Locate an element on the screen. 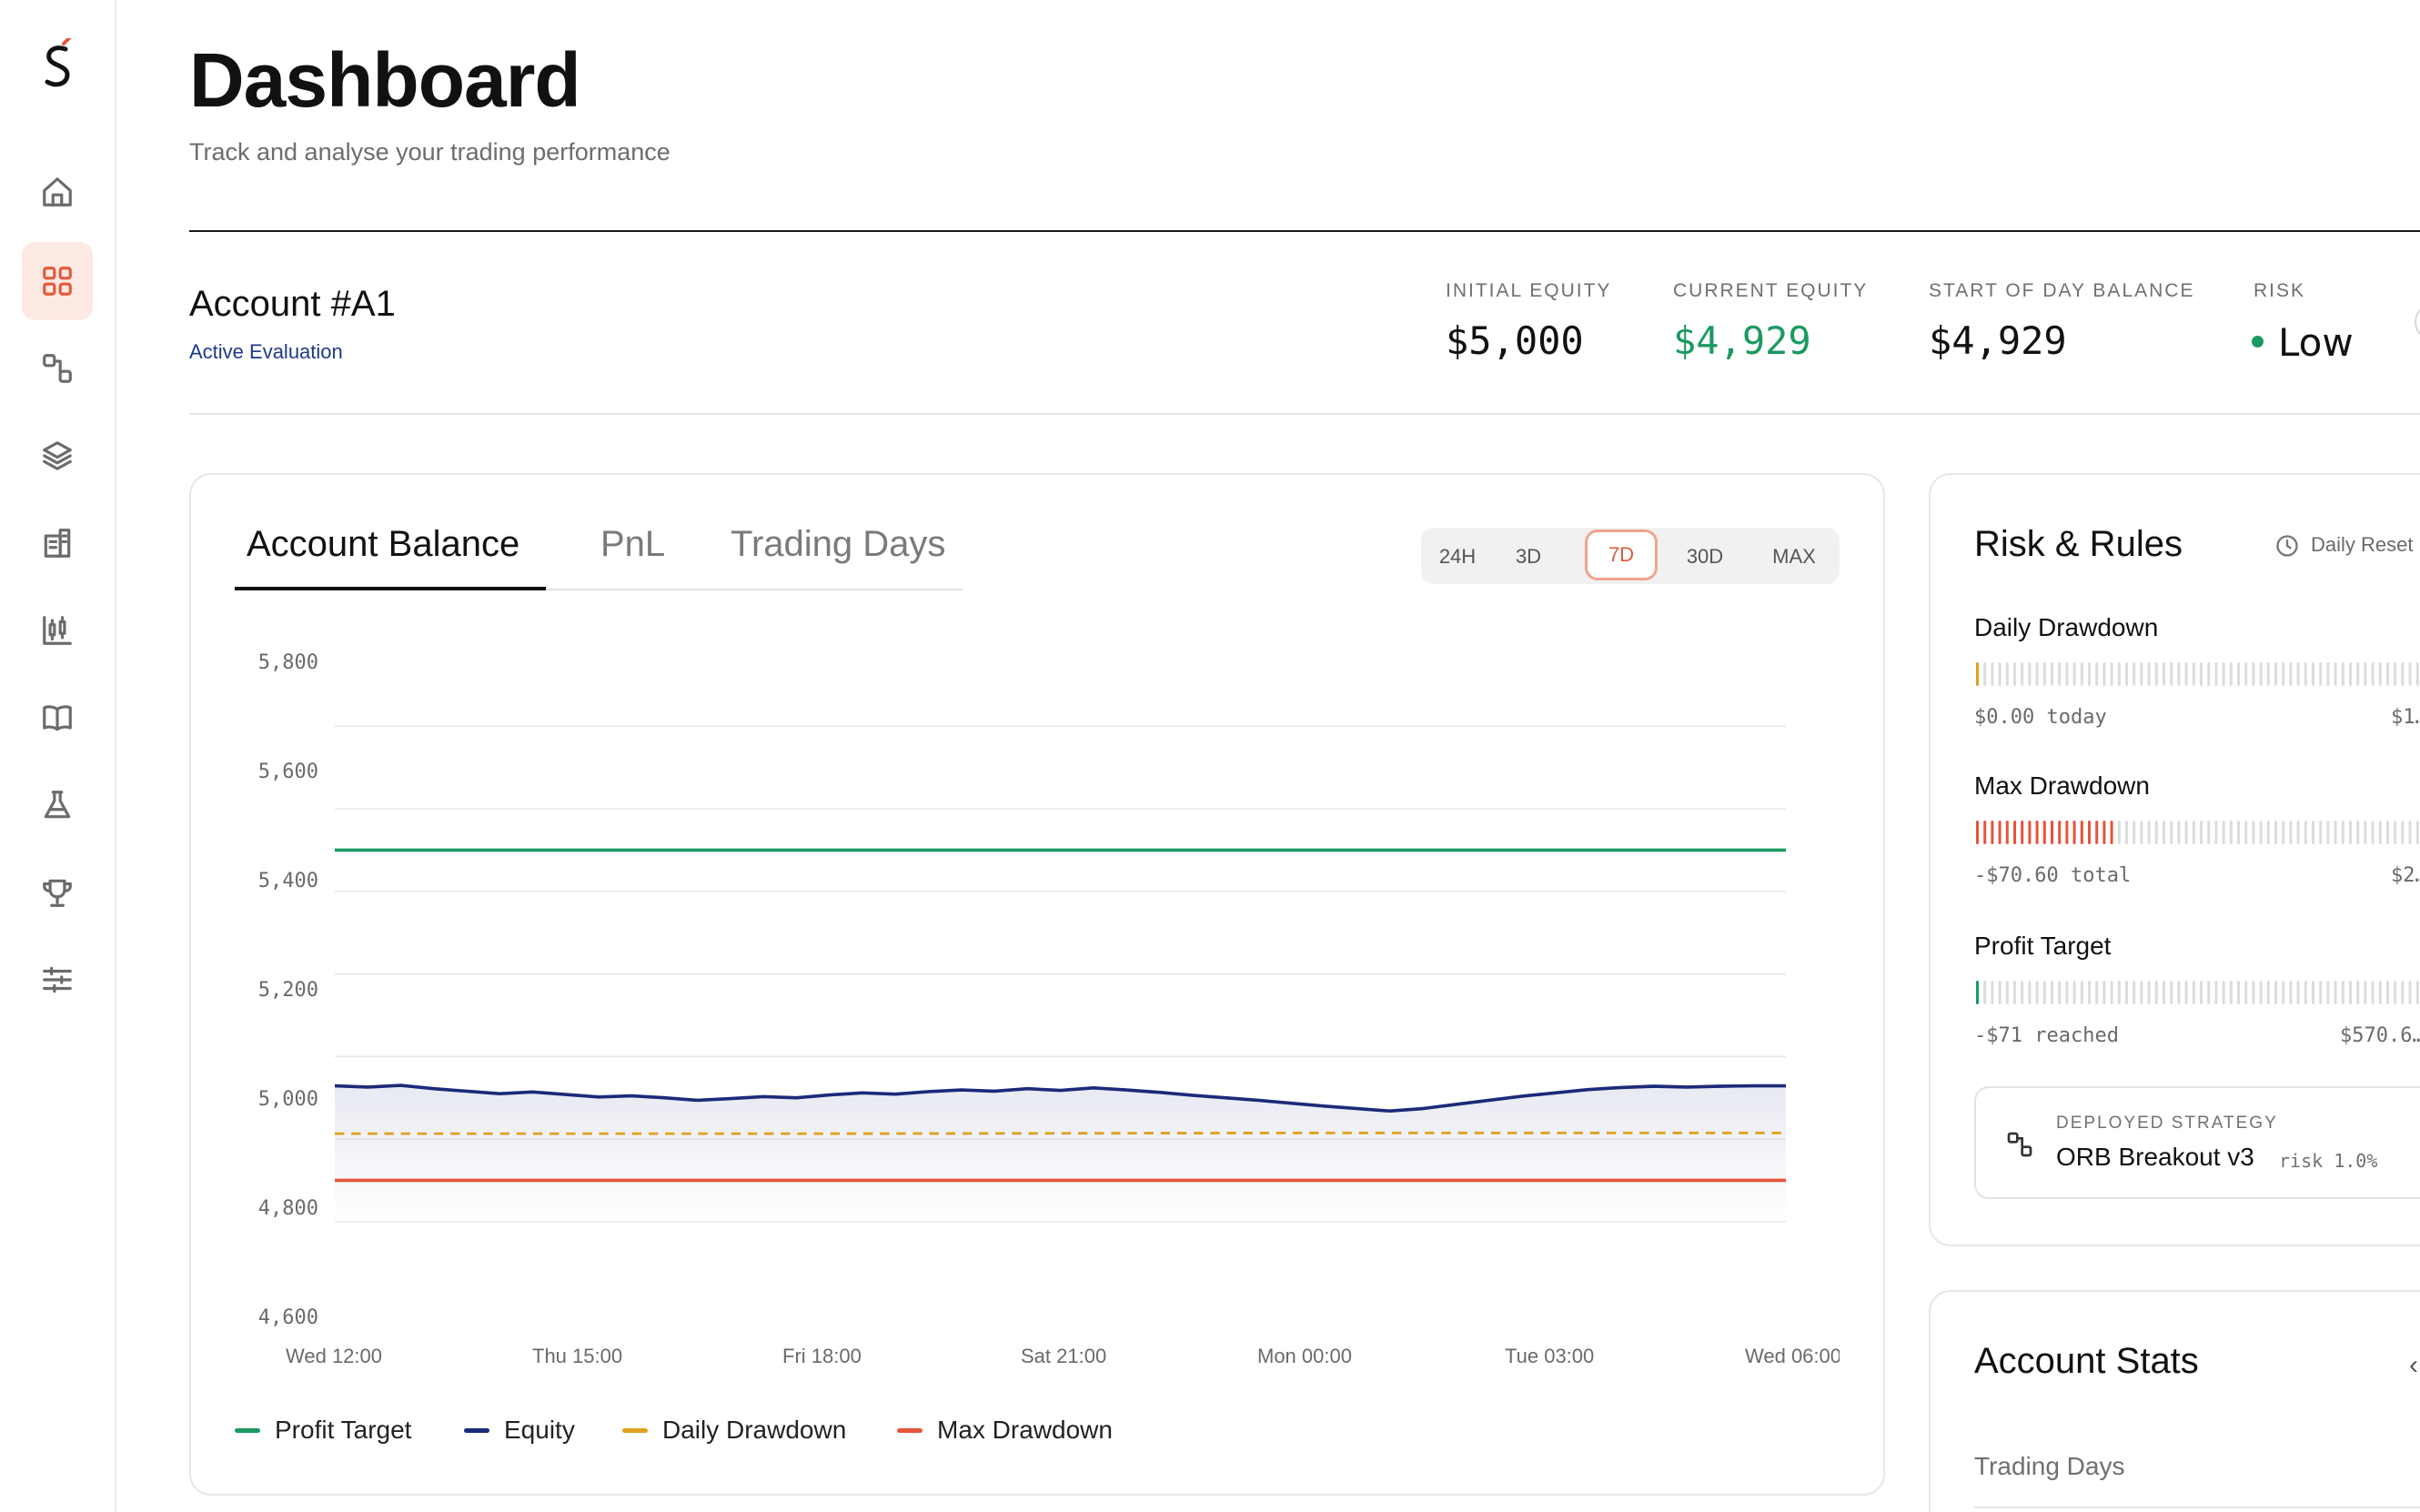 The width and height of the screenshot is (2420, 1512). max-drawdown-label: Max Drawdown is located at coordinates (2062, 786).